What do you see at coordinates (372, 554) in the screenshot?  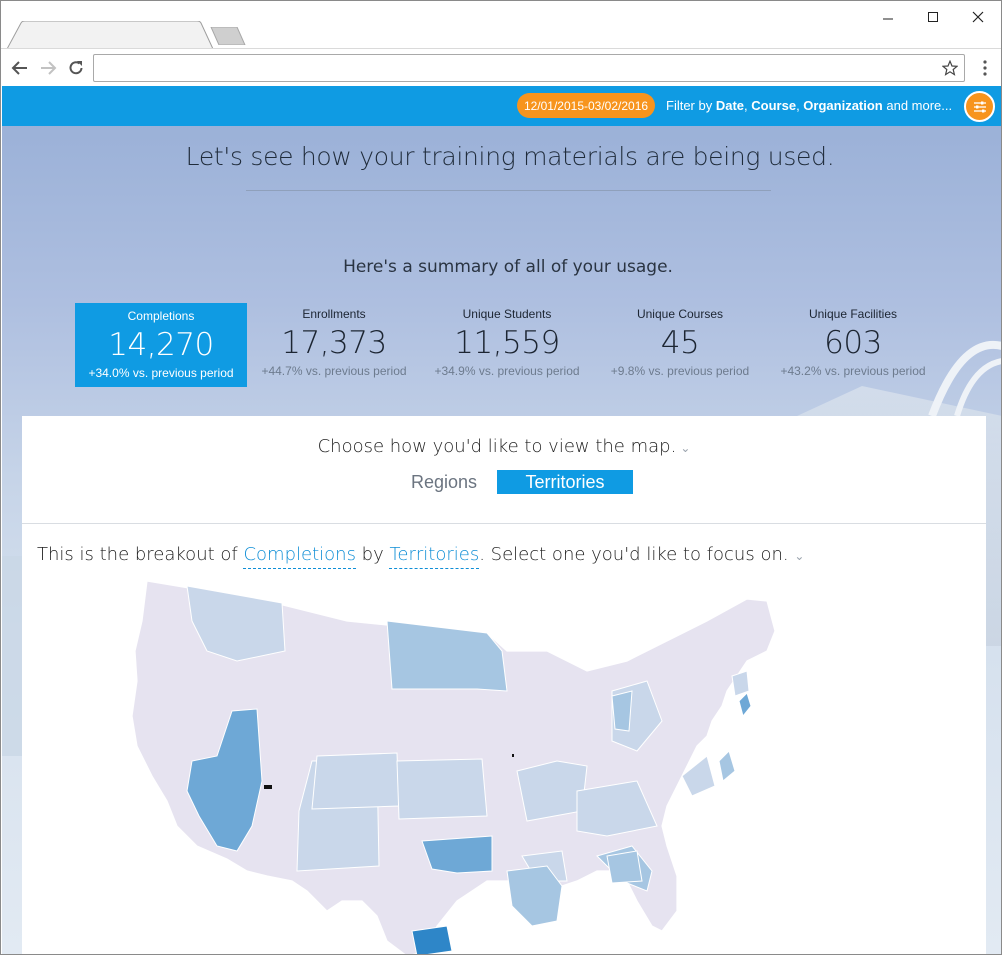 I see `breakout-by: by` at bounding box center [372, 554].